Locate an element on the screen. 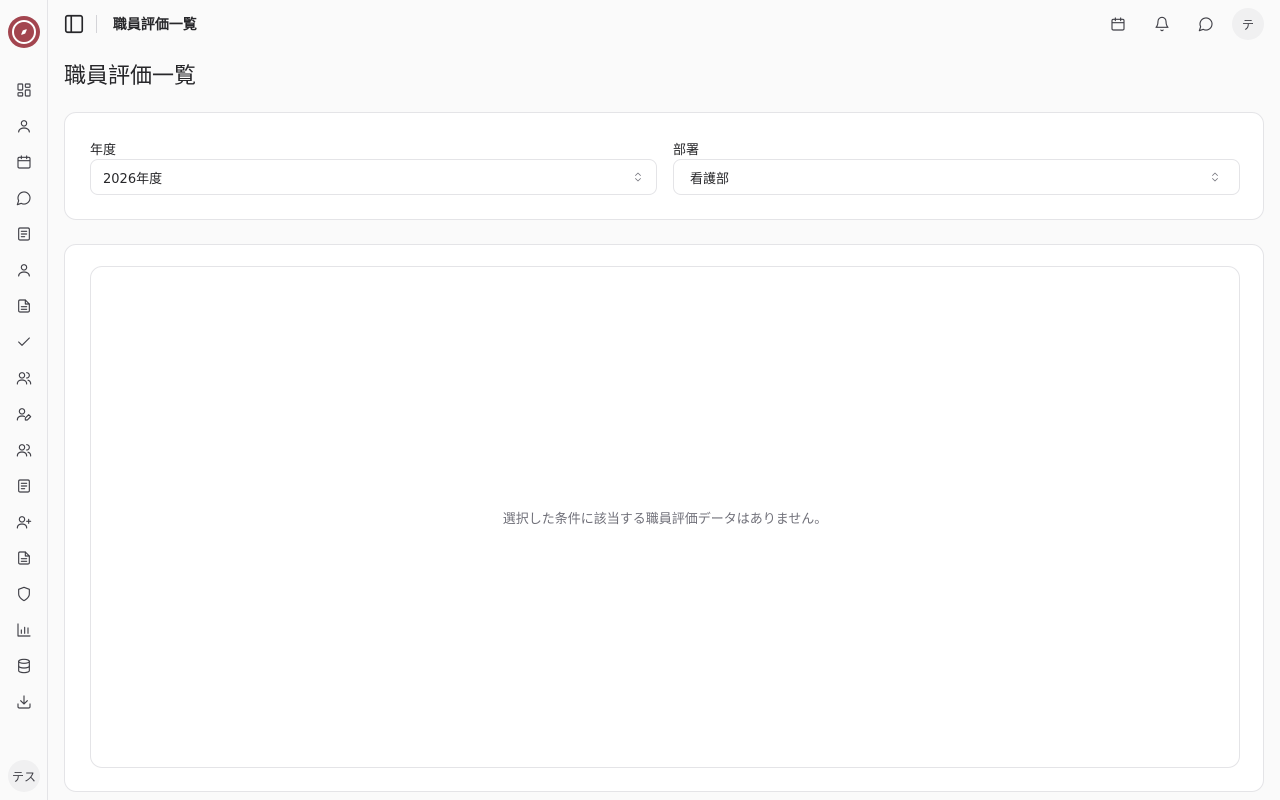 The height and width of the screenshot is (800, 1280). user-avatar: テス is located at coordinates (24, 776).